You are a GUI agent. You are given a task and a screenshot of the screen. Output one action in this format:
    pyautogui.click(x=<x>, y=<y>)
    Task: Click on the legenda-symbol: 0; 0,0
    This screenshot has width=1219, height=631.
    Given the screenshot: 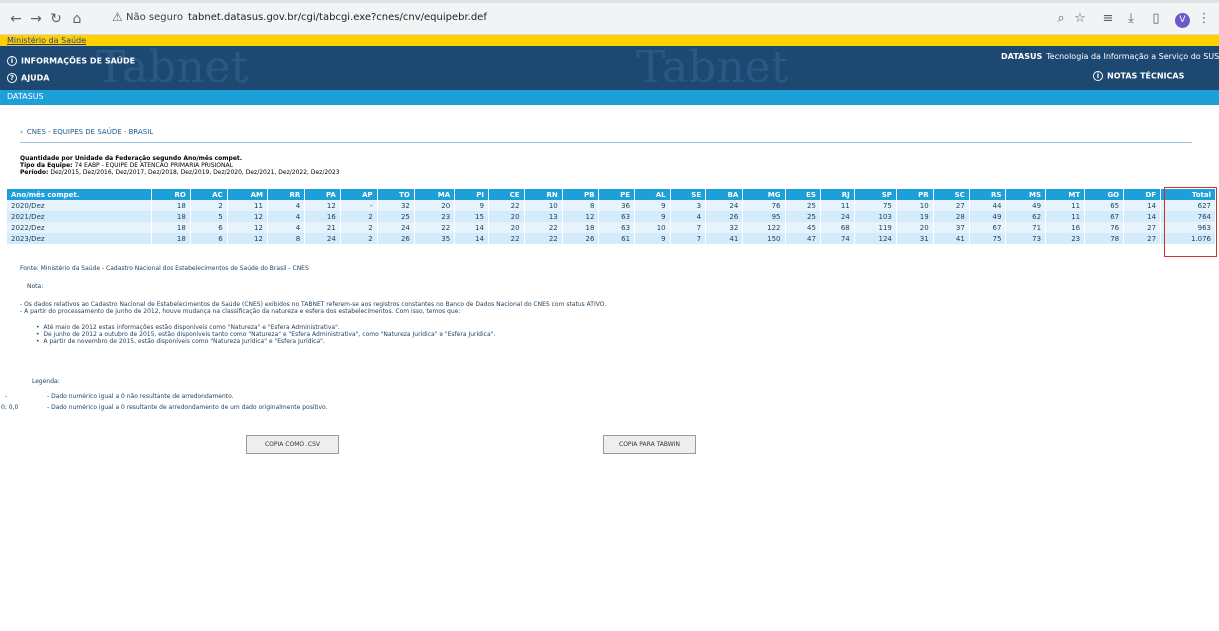 What is the action you would take?
    pyautogui.click(x=10, y=407)
    